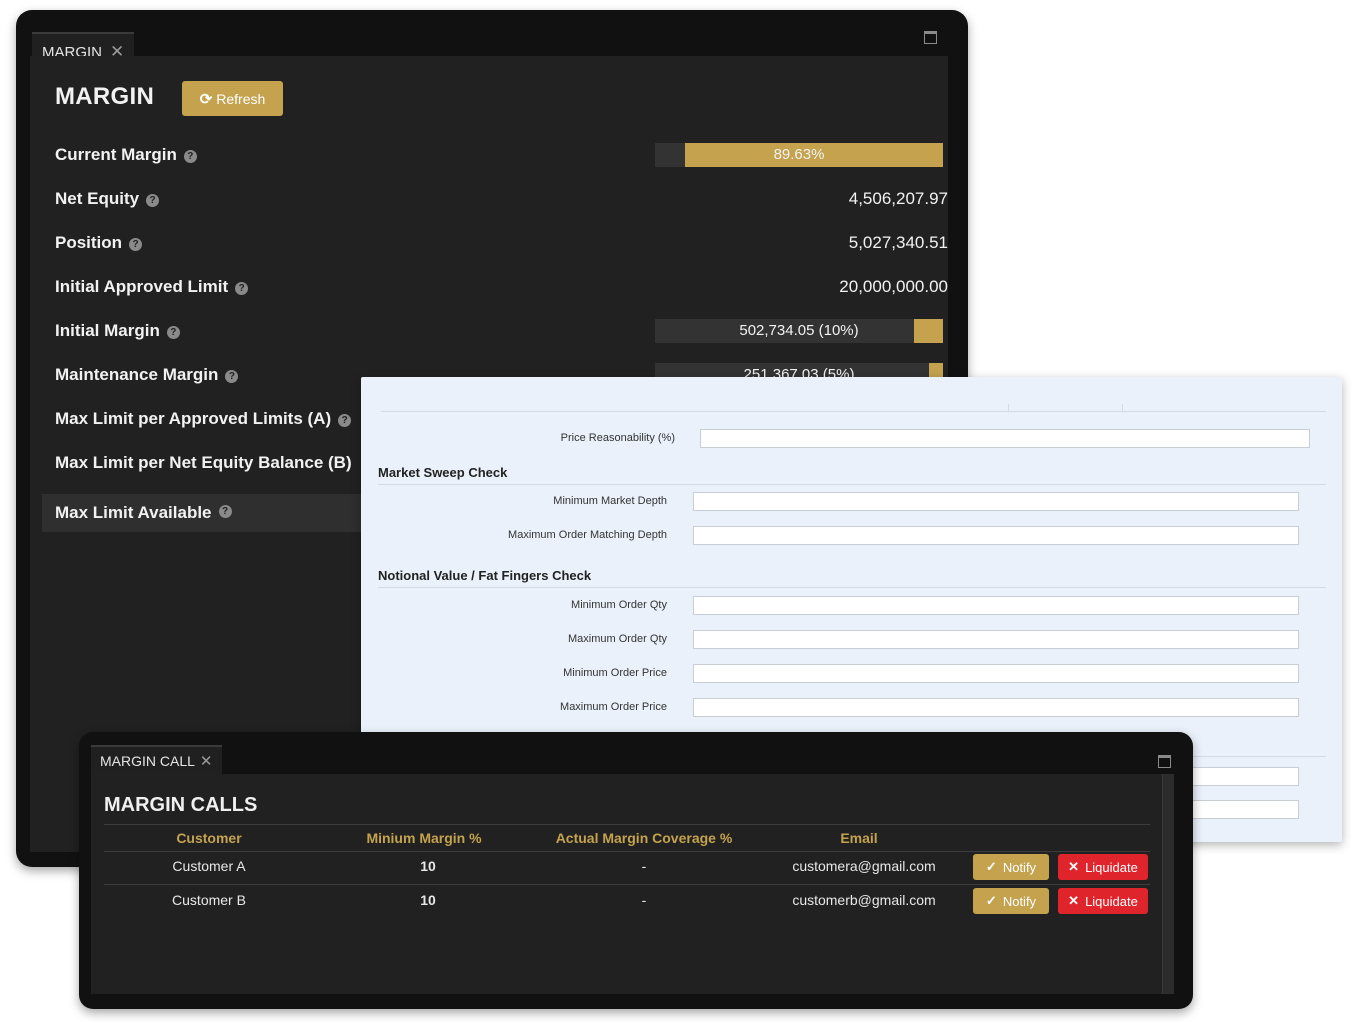 This screenshot has width=1362, height=1023. What do you see at coordinates (147, 761) in the screenshot?
I see `tab-margin-call-label: MARGIN CALL` at bounding box center [147, 761].